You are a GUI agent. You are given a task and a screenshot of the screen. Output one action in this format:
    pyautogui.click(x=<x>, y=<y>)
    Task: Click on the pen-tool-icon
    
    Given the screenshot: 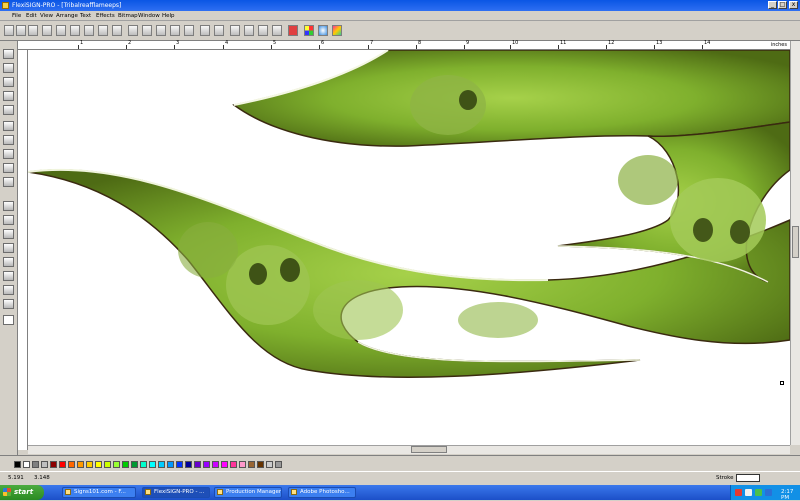 What is the action you would take?
    pyautogui.click(x=8, y=182)
    